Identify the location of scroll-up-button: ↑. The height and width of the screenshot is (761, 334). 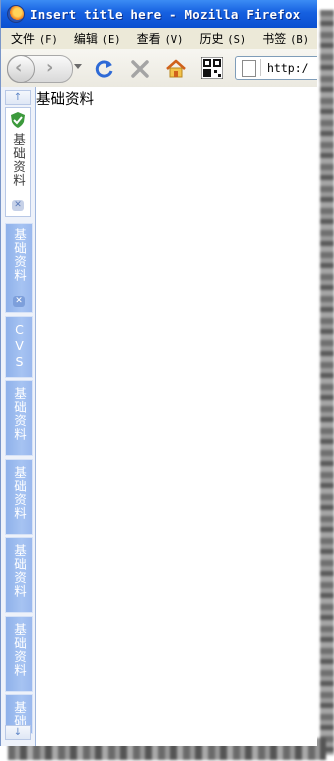
(18, 97).